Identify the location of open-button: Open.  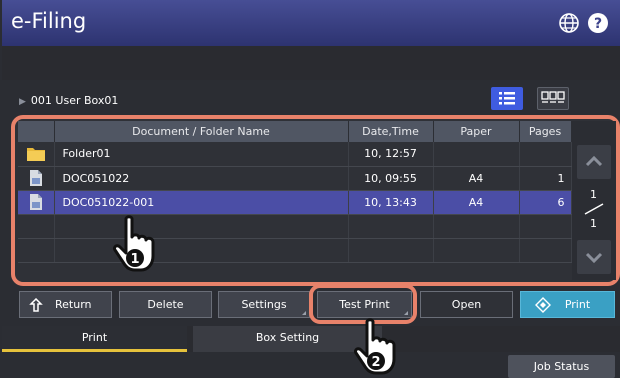
(466, 304).